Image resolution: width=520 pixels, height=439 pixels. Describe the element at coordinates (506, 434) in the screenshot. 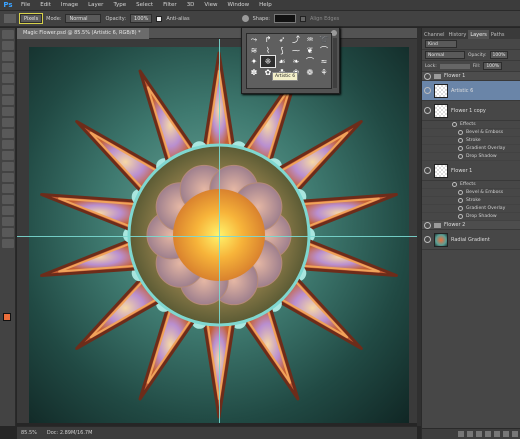

I see `new-layer-icon` at that location.